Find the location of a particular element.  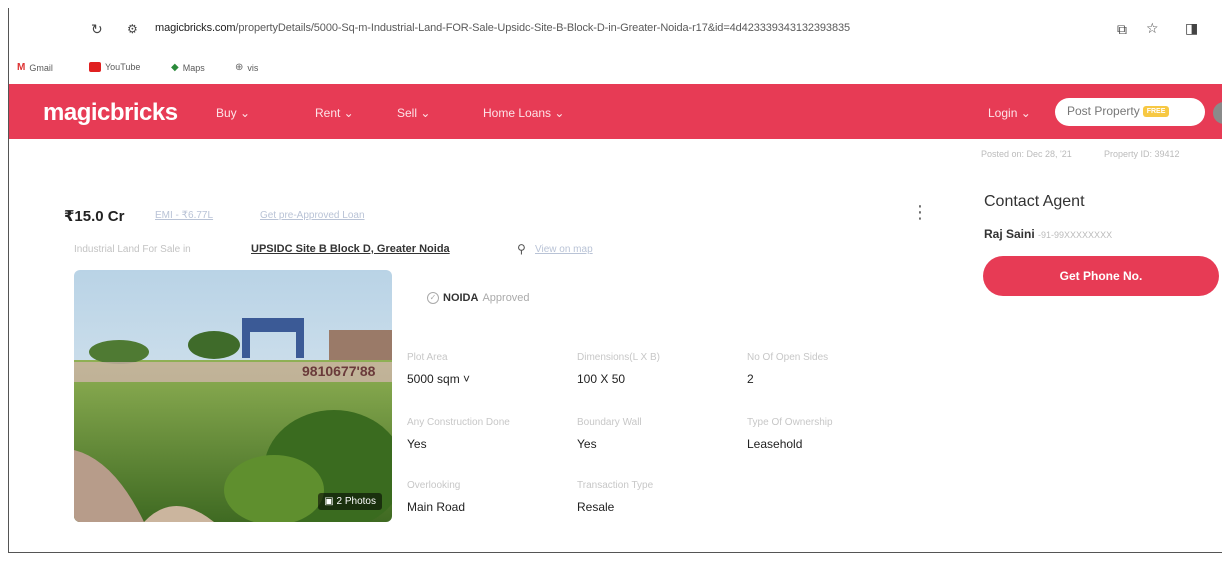

detail-value: Main Road is located at coordinates (436, 507).